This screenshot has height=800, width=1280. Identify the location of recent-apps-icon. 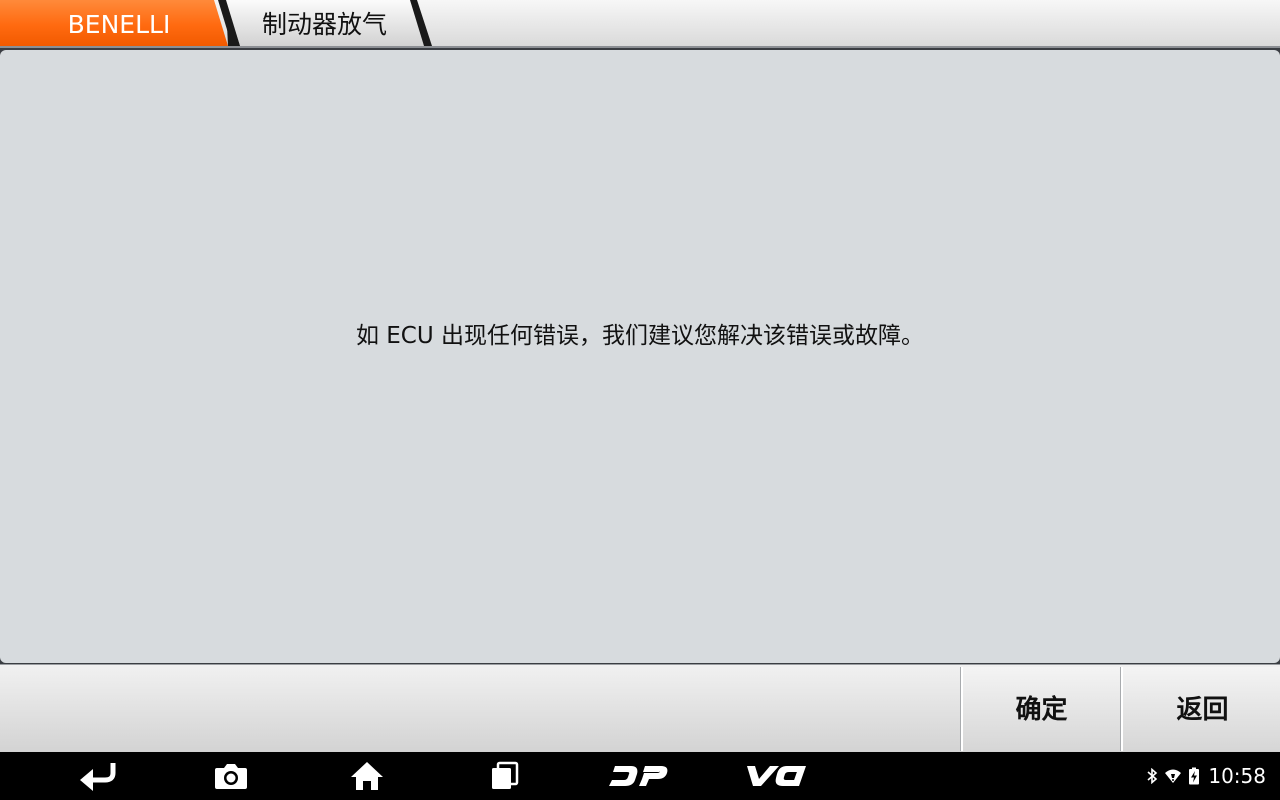
(505, 775).